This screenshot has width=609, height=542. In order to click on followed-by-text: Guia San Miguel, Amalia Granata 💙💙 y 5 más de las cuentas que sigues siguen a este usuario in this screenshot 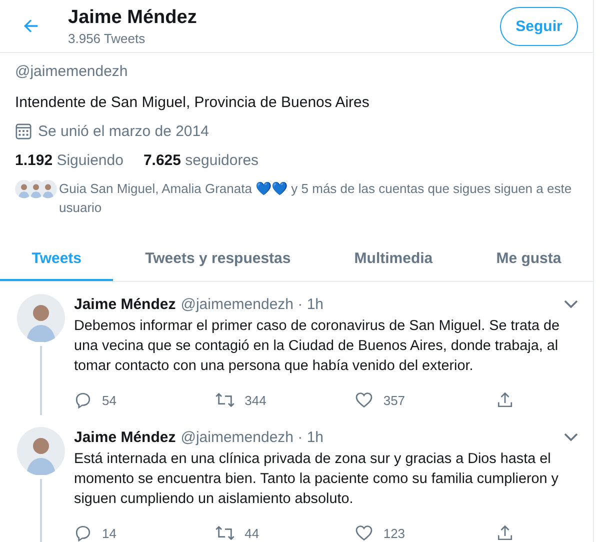, I will do `click(318, 198)`.